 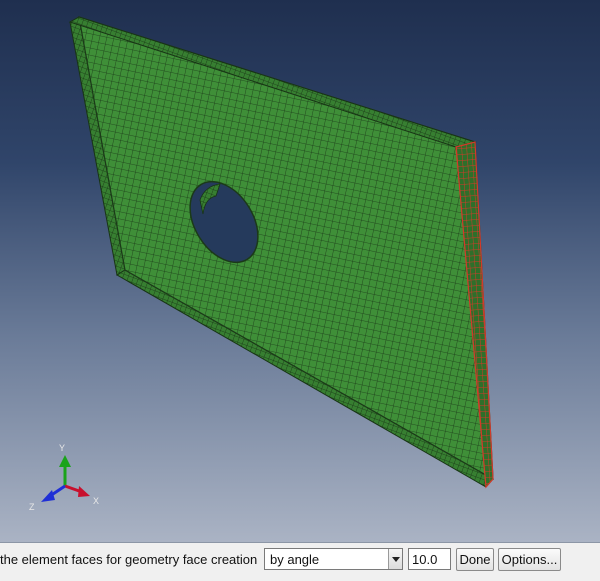 What do you see at coordinates (96, 501) in the screenshot?
I see `x-axis-label: X` at bounding box center [96, 501].